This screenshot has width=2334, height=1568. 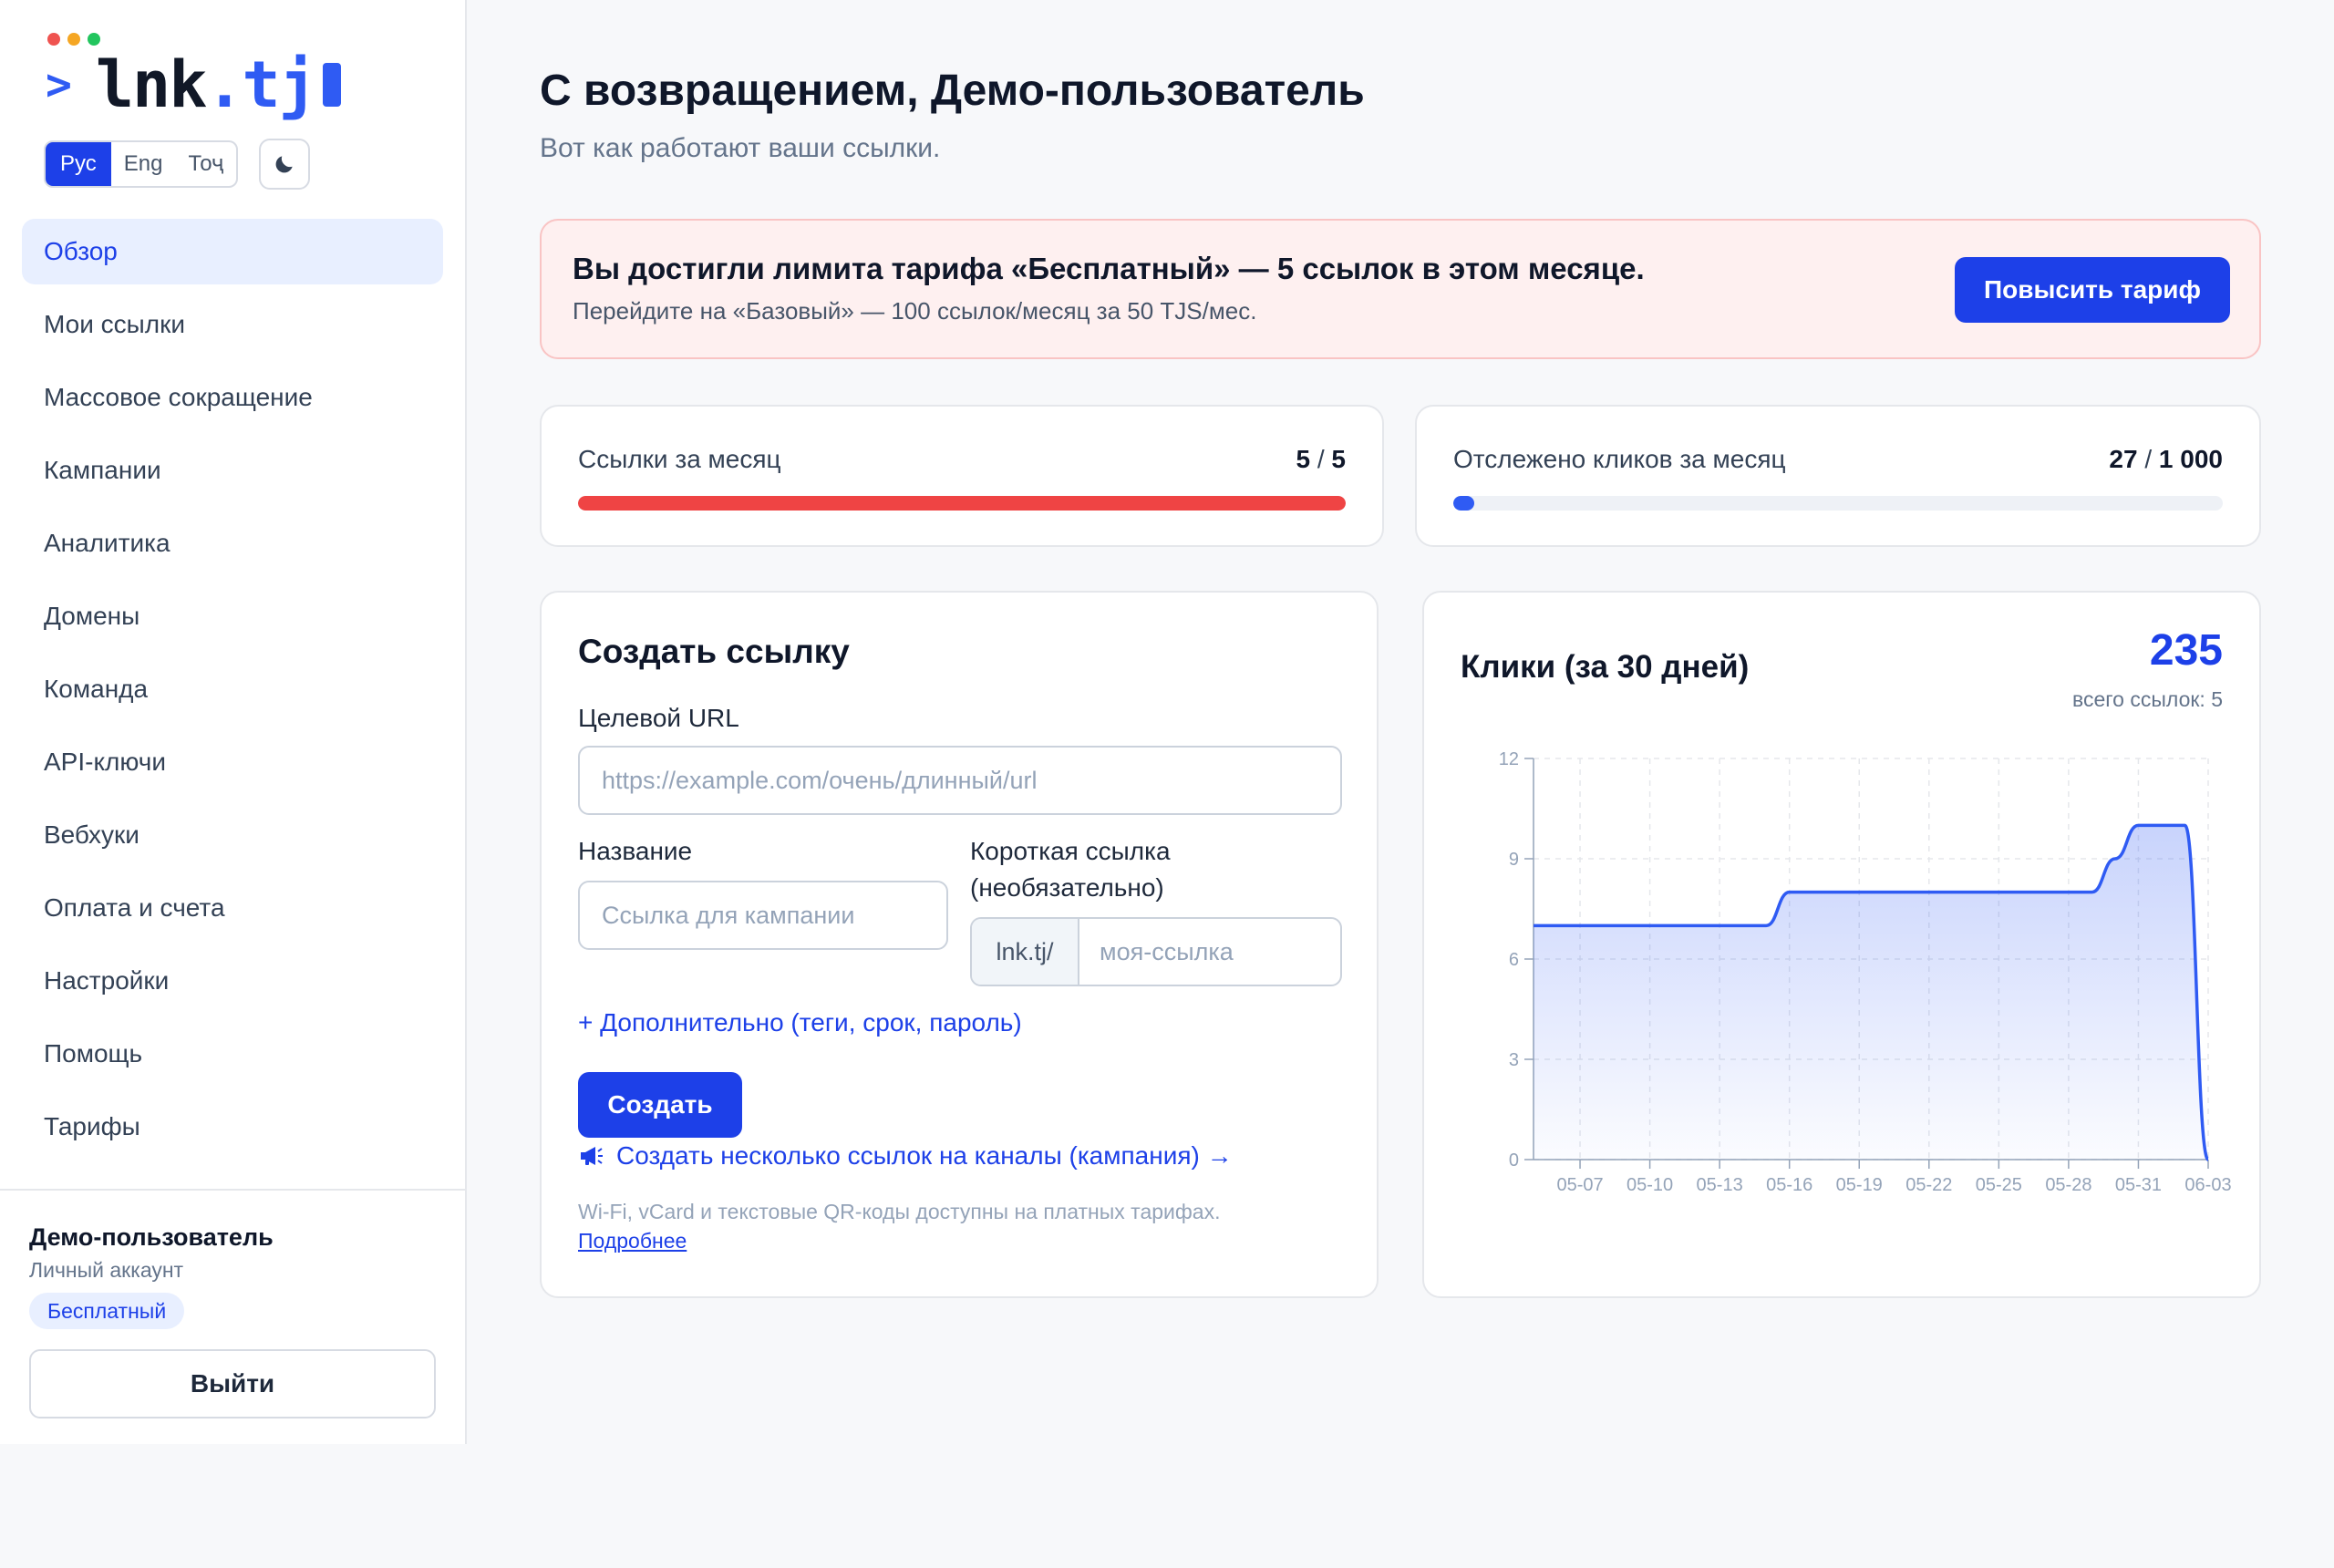 I want to click on x-tick-label: 05-16, so click(x=1789, y=1185).